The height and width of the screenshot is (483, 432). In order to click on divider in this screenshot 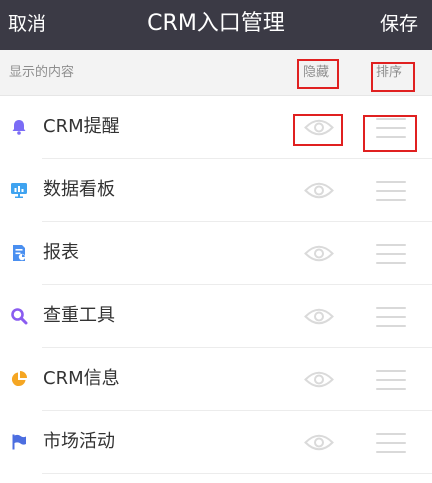, I will do `click(237, 473)`.